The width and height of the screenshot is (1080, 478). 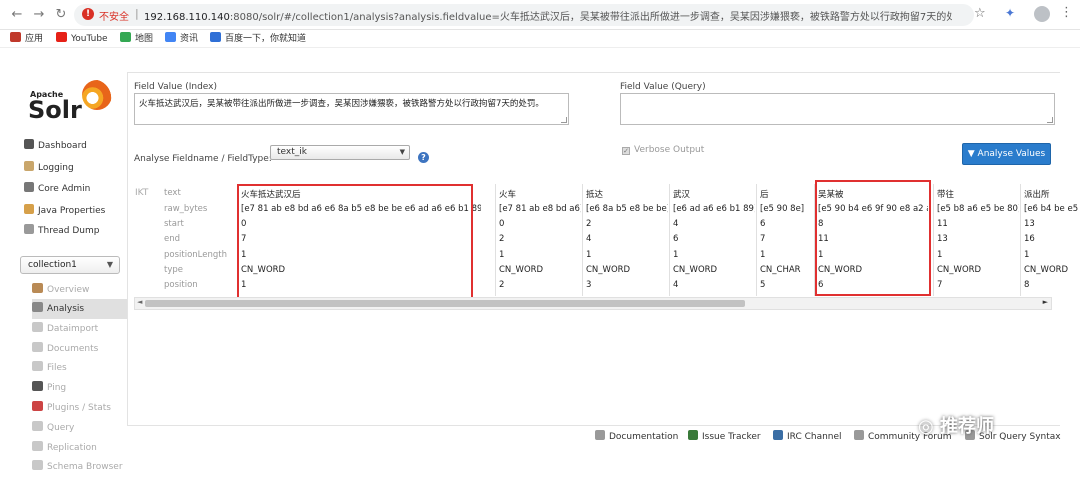 What do you see at coordinates (600, 435) in the screenshot?
I see `documentation-icon` at bounding box center [600, 435].